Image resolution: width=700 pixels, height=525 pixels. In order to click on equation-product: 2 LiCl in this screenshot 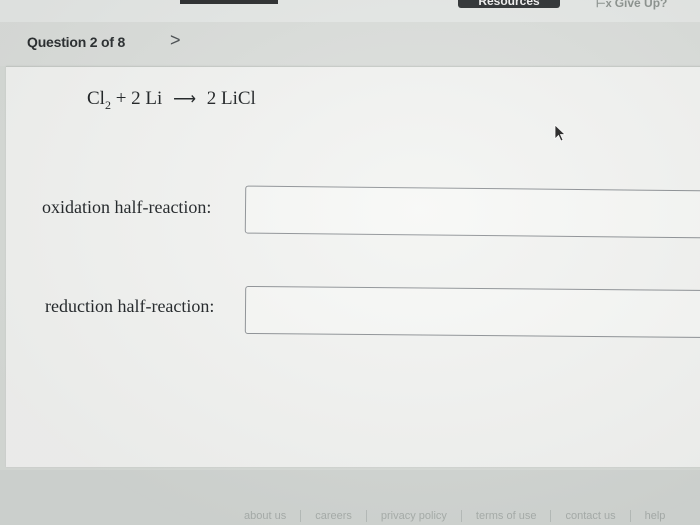, I will do `click(231, 98)`.